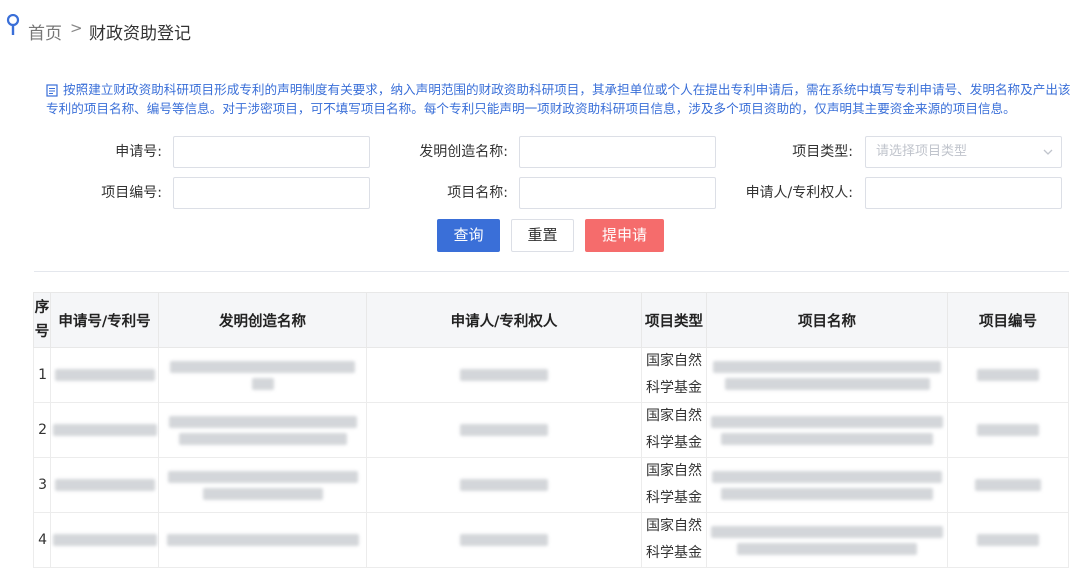  I want to click on project-type-select: 请选择项目类型, so click(963, 152).